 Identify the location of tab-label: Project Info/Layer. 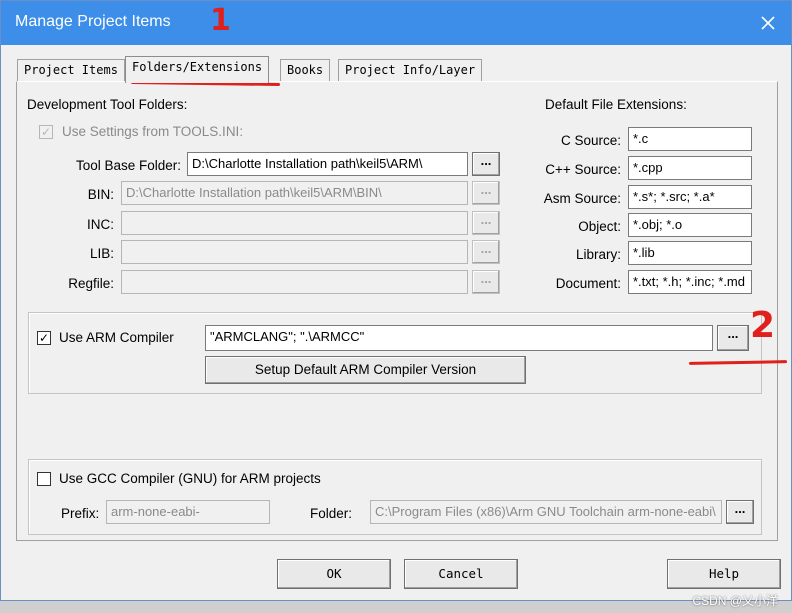
(410, 70).